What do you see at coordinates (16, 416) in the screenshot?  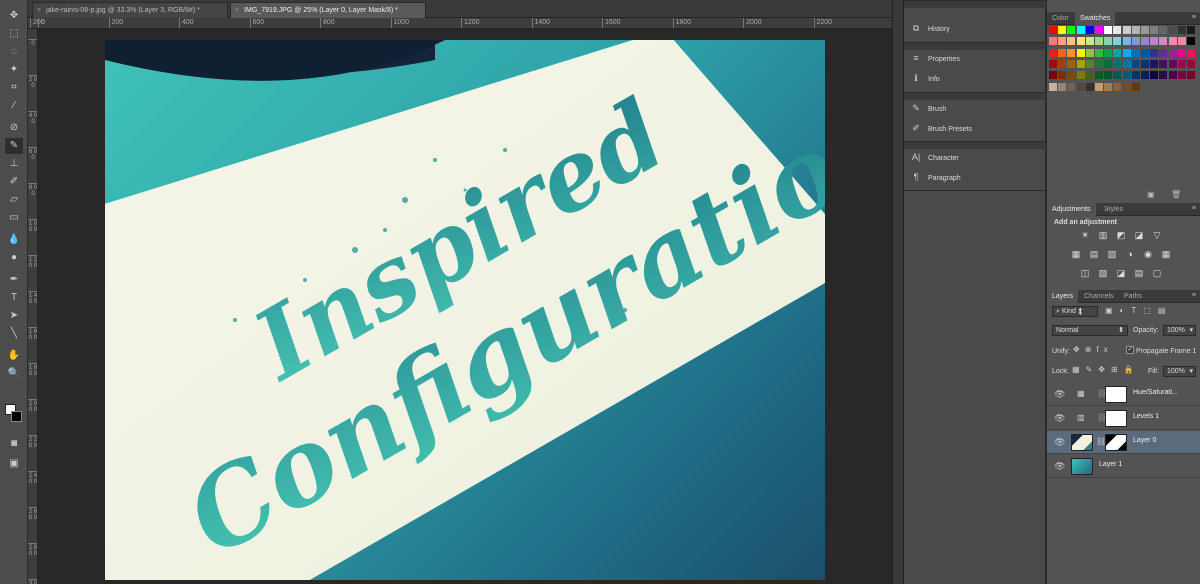 I see `background-color-swatch` at bounding box center [16, 416].